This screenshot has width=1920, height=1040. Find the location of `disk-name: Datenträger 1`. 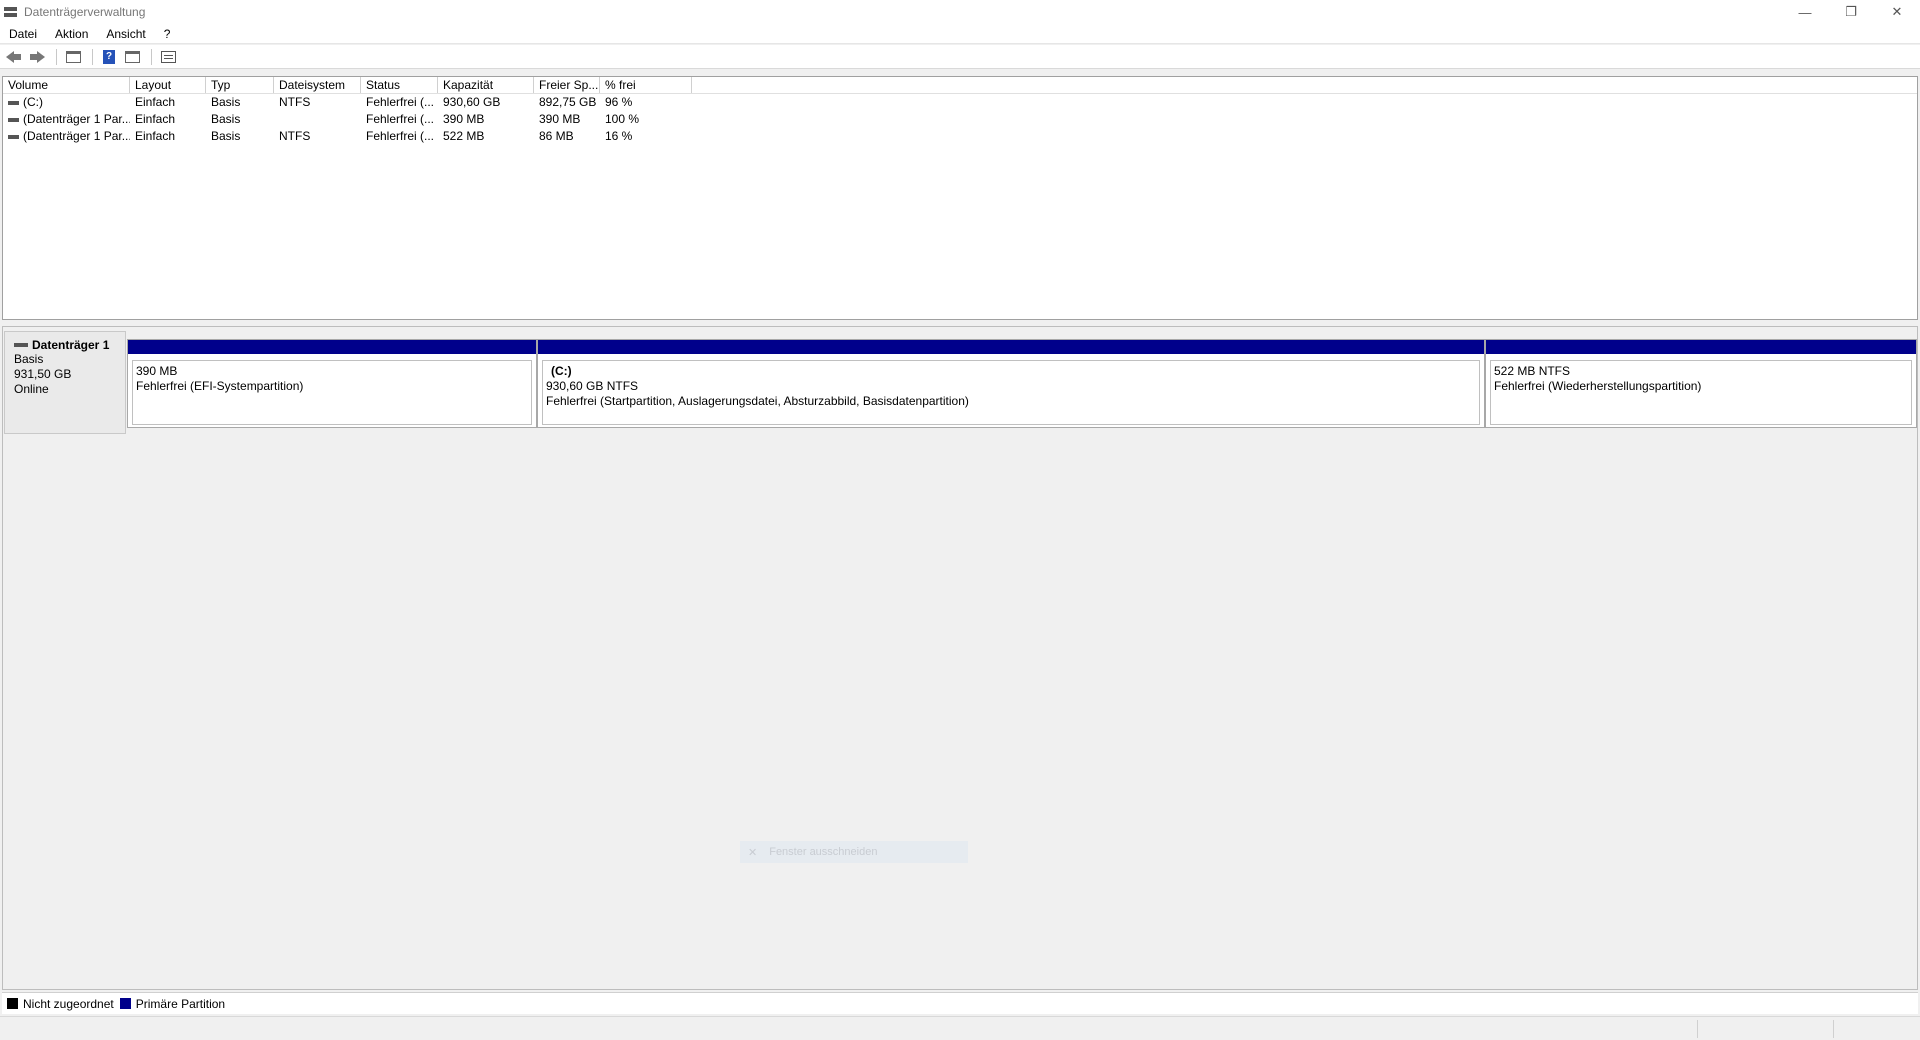

disk-name: Datenträger 1 is located at coordinates (69, 345).